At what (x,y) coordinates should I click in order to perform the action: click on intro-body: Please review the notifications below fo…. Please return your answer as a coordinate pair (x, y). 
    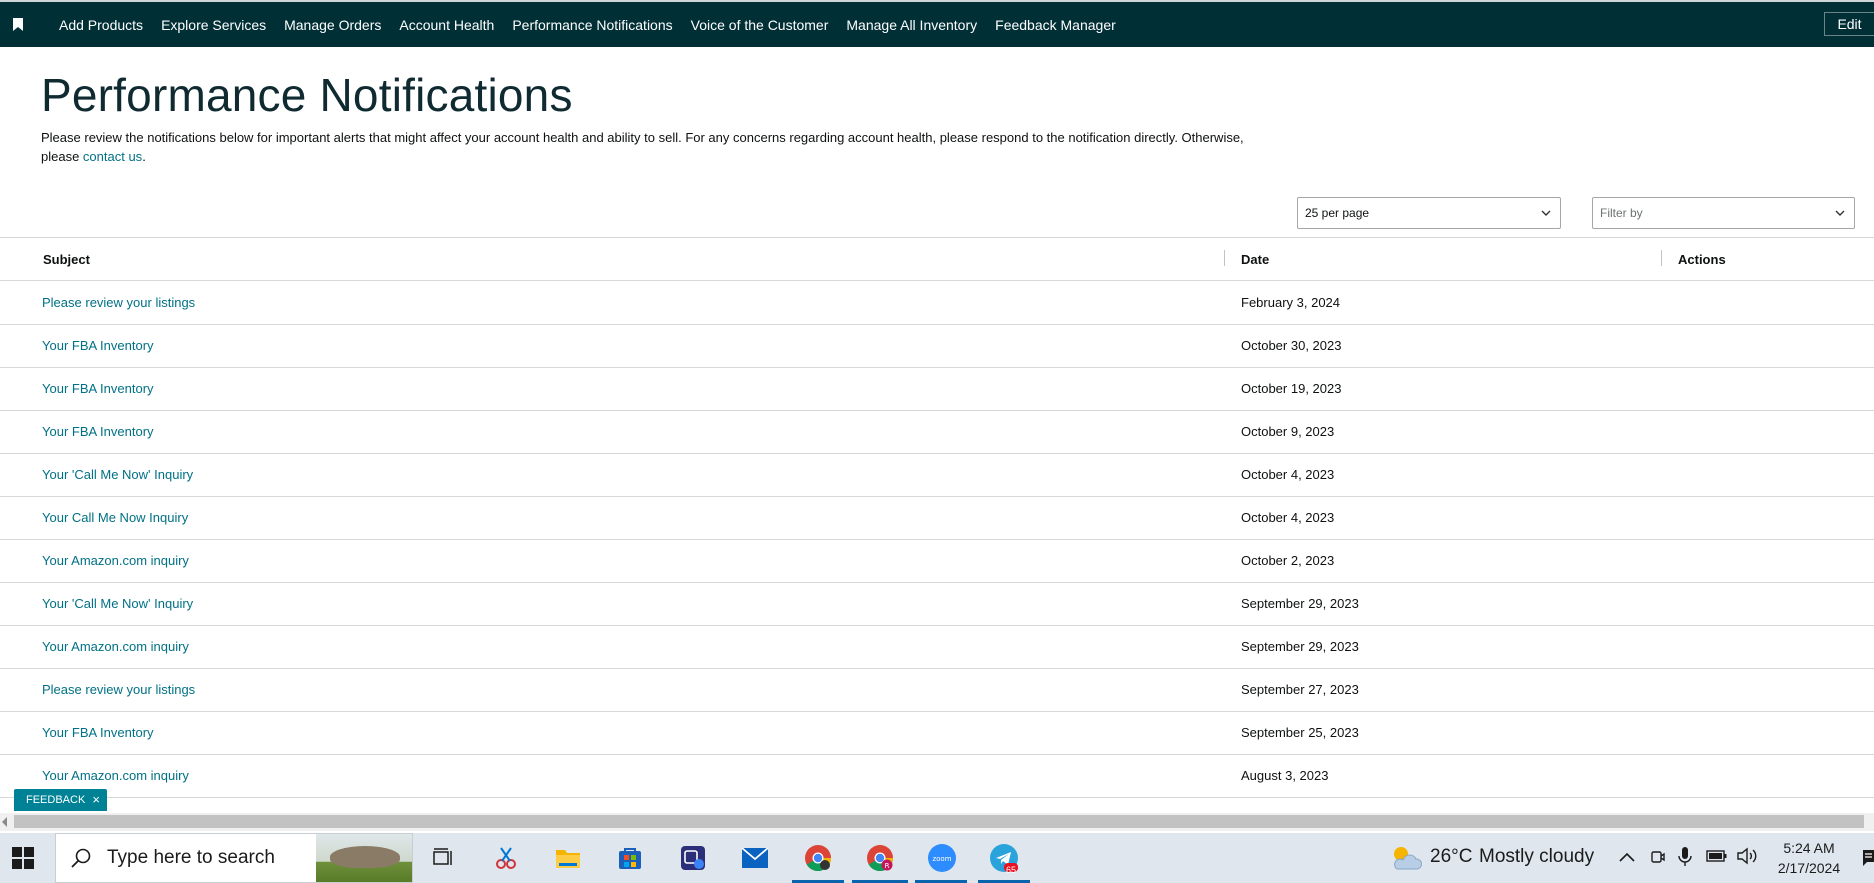
    Looking at the image, I should click on (642, 147).